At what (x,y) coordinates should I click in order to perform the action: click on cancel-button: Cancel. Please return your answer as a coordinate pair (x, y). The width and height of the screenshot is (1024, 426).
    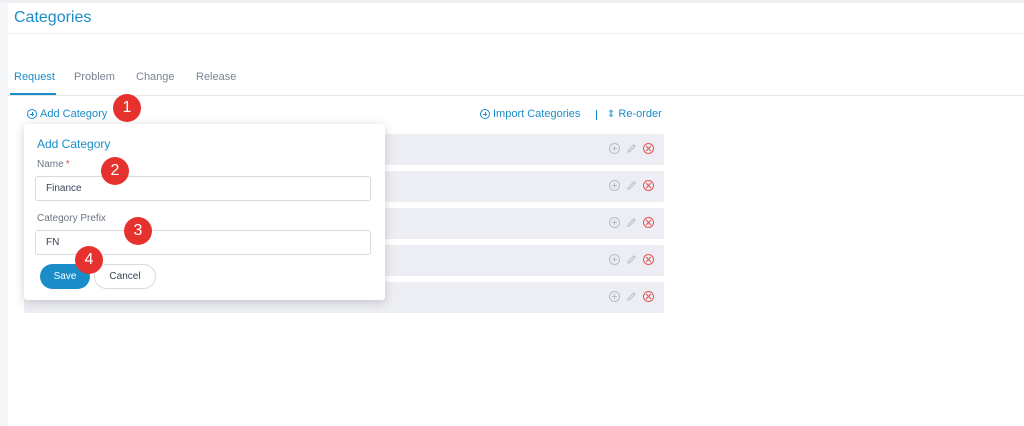
    Looking at the image, I should click on (125, 276).